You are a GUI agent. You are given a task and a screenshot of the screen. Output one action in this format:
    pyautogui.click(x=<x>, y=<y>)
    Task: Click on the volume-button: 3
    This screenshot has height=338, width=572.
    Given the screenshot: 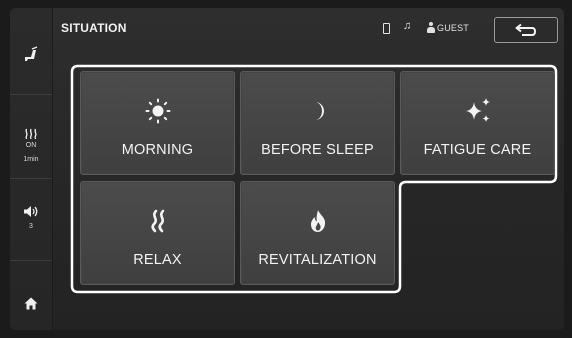 What is the action you would take?
    pyautogui.click(x=31, y=218)
    